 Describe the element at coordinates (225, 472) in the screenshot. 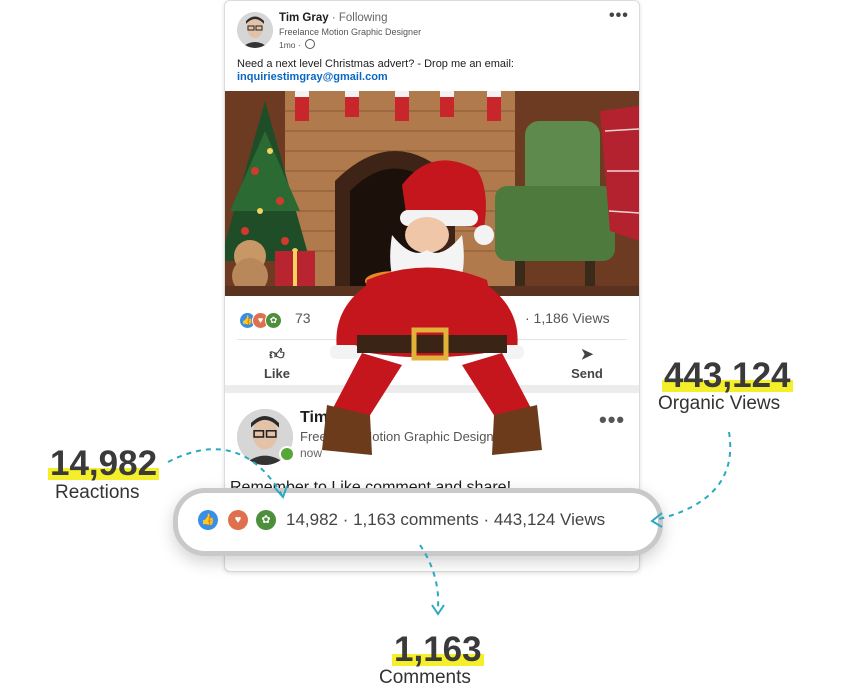

I see `reactions-arrow` at that location.